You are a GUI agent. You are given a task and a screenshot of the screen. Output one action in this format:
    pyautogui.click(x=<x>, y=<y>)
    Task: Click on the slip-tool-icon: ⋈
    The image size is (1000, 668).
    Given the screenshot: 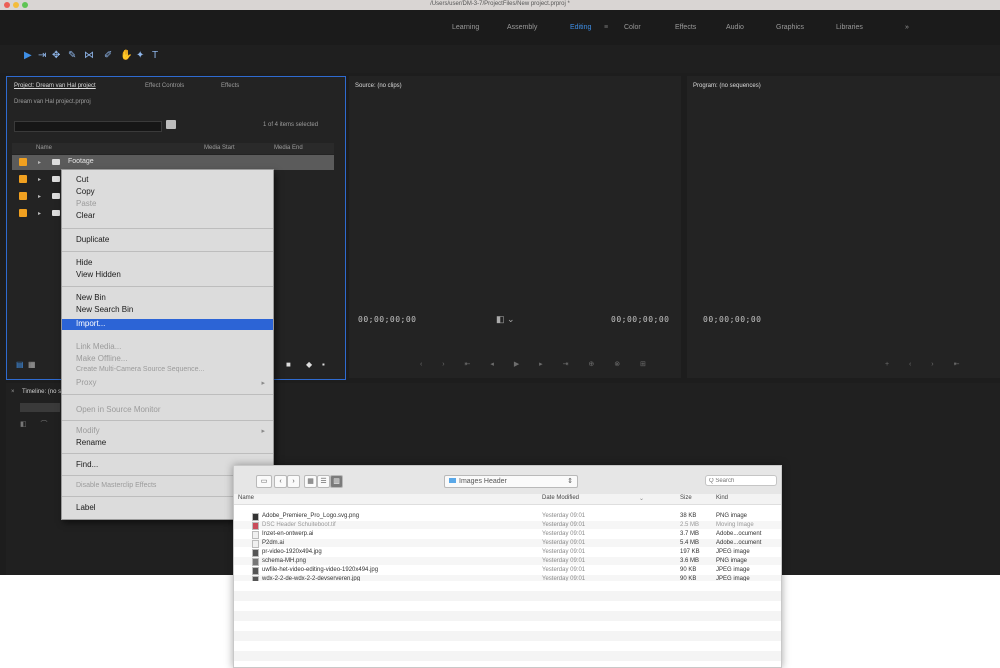 What is the action you would take?
    pyautogui.click(x=89, y=55)
    